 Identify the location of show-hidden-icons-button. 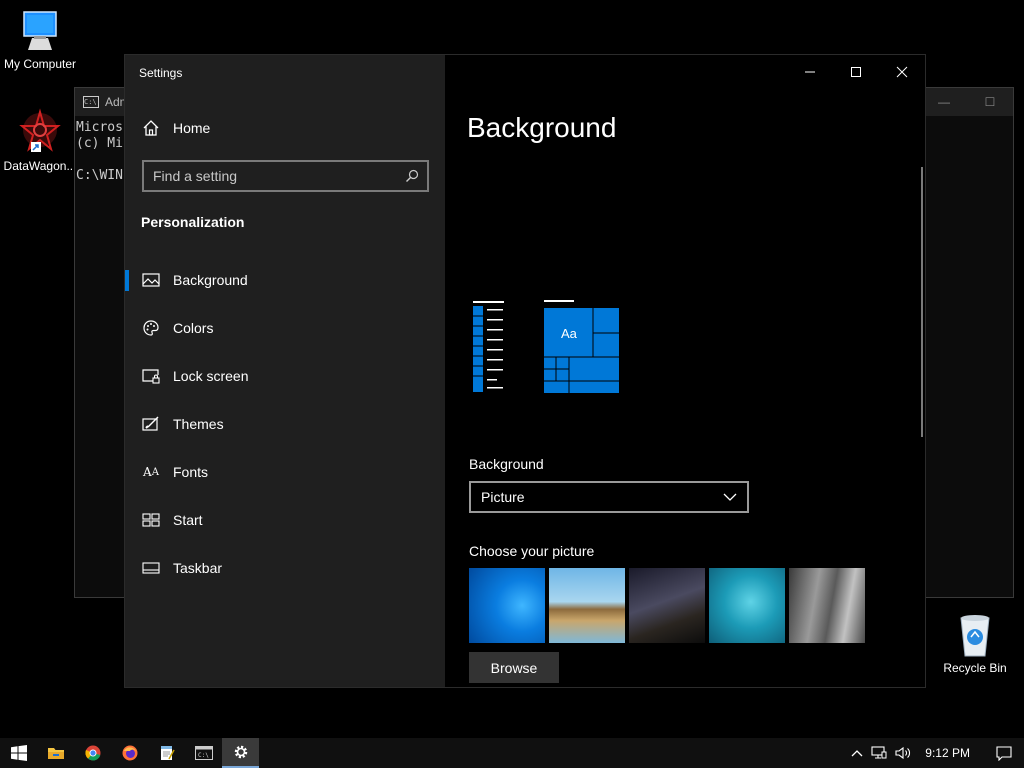
(857, 753).